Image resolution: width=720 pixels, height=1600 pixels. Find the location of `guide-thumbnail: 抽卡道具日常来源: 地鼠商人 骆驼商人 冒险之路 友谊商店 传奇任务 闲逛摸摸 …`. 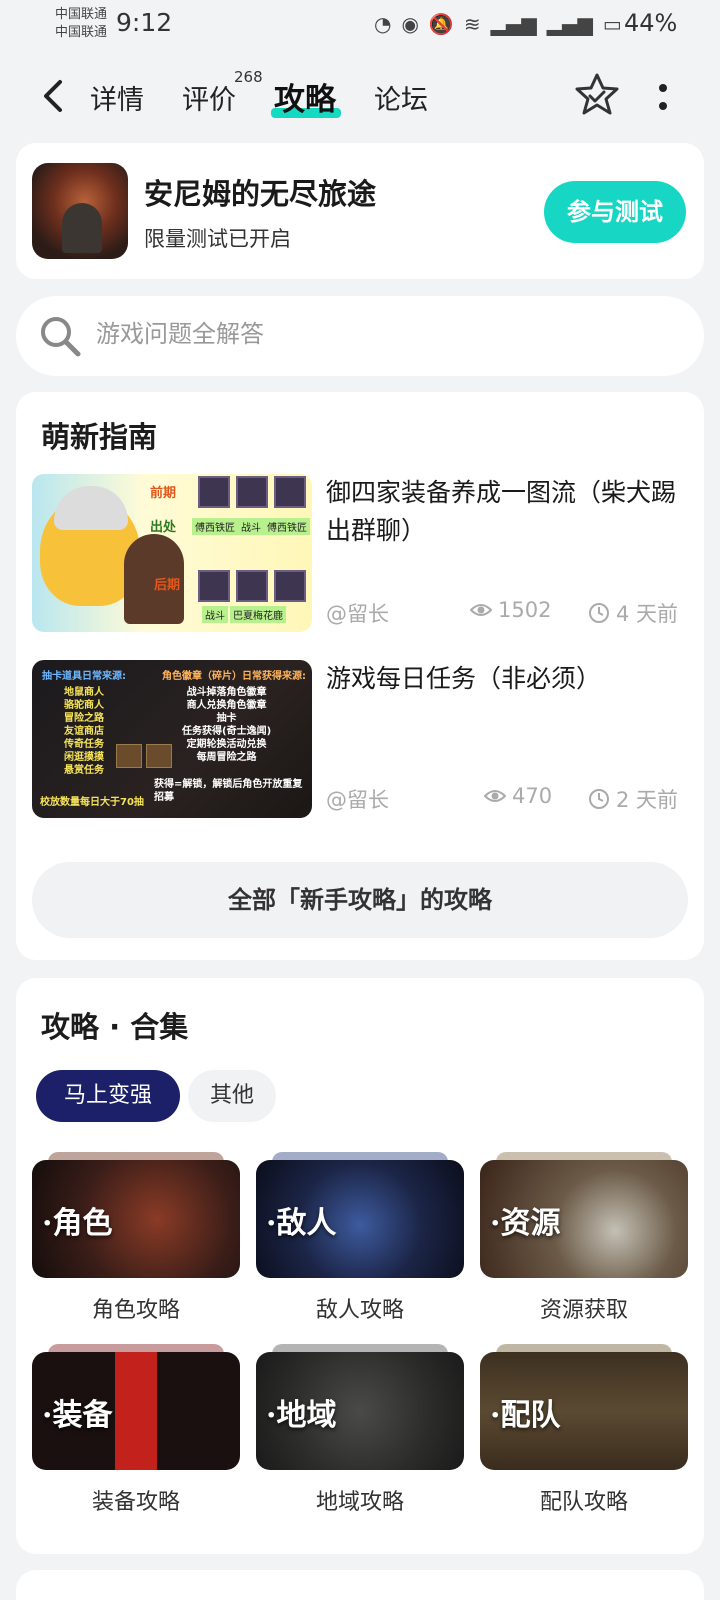

guide-thumbnail: 抽卡道具日常来源: 地鼠商人 骆驼商人 冒险之路 友谊商店 传奇任务 闲逛摸摸 … is located at coordinates (172, 739).